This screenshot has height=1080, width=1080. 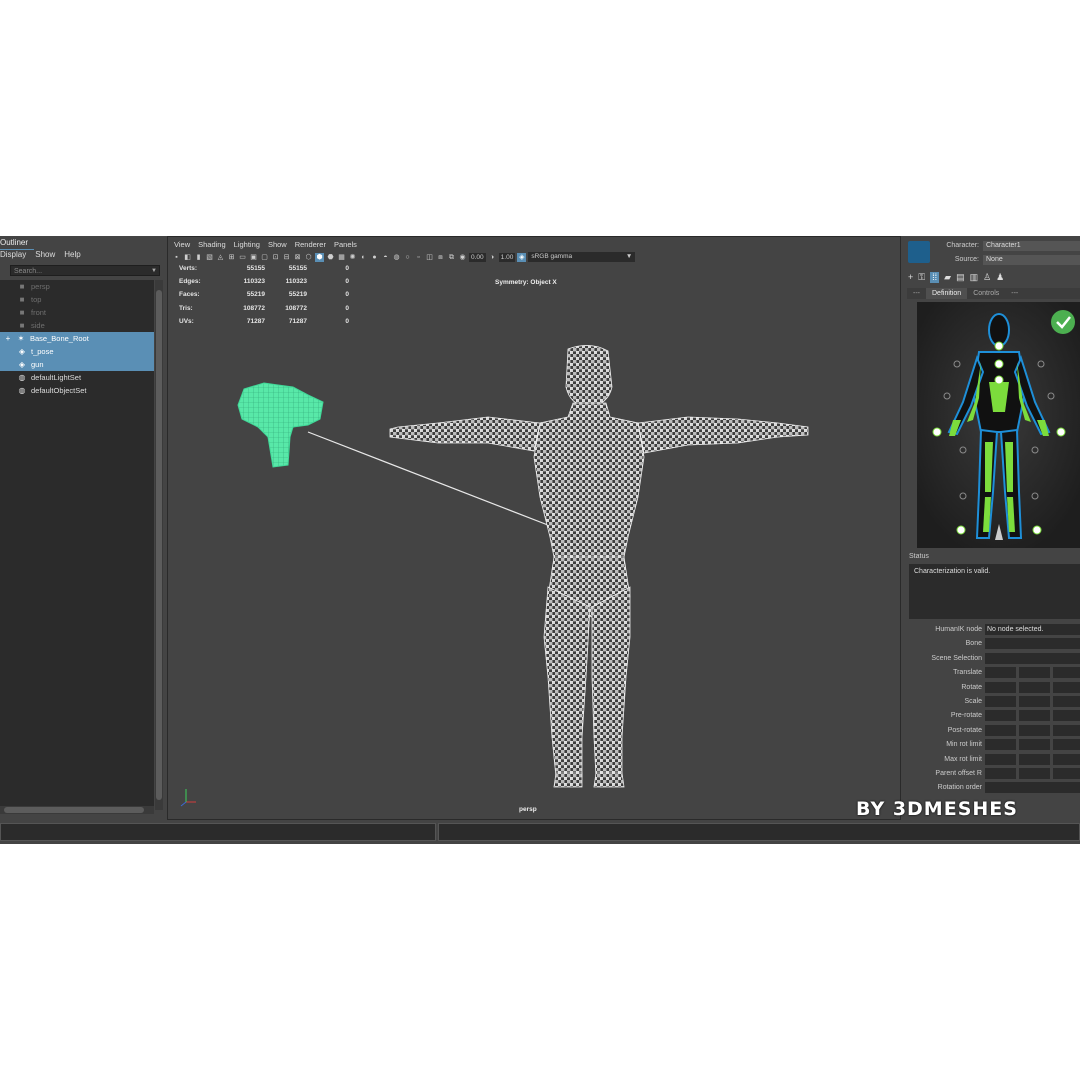 I want to click on delete-icon: ▥, so click(x=974, y=277).